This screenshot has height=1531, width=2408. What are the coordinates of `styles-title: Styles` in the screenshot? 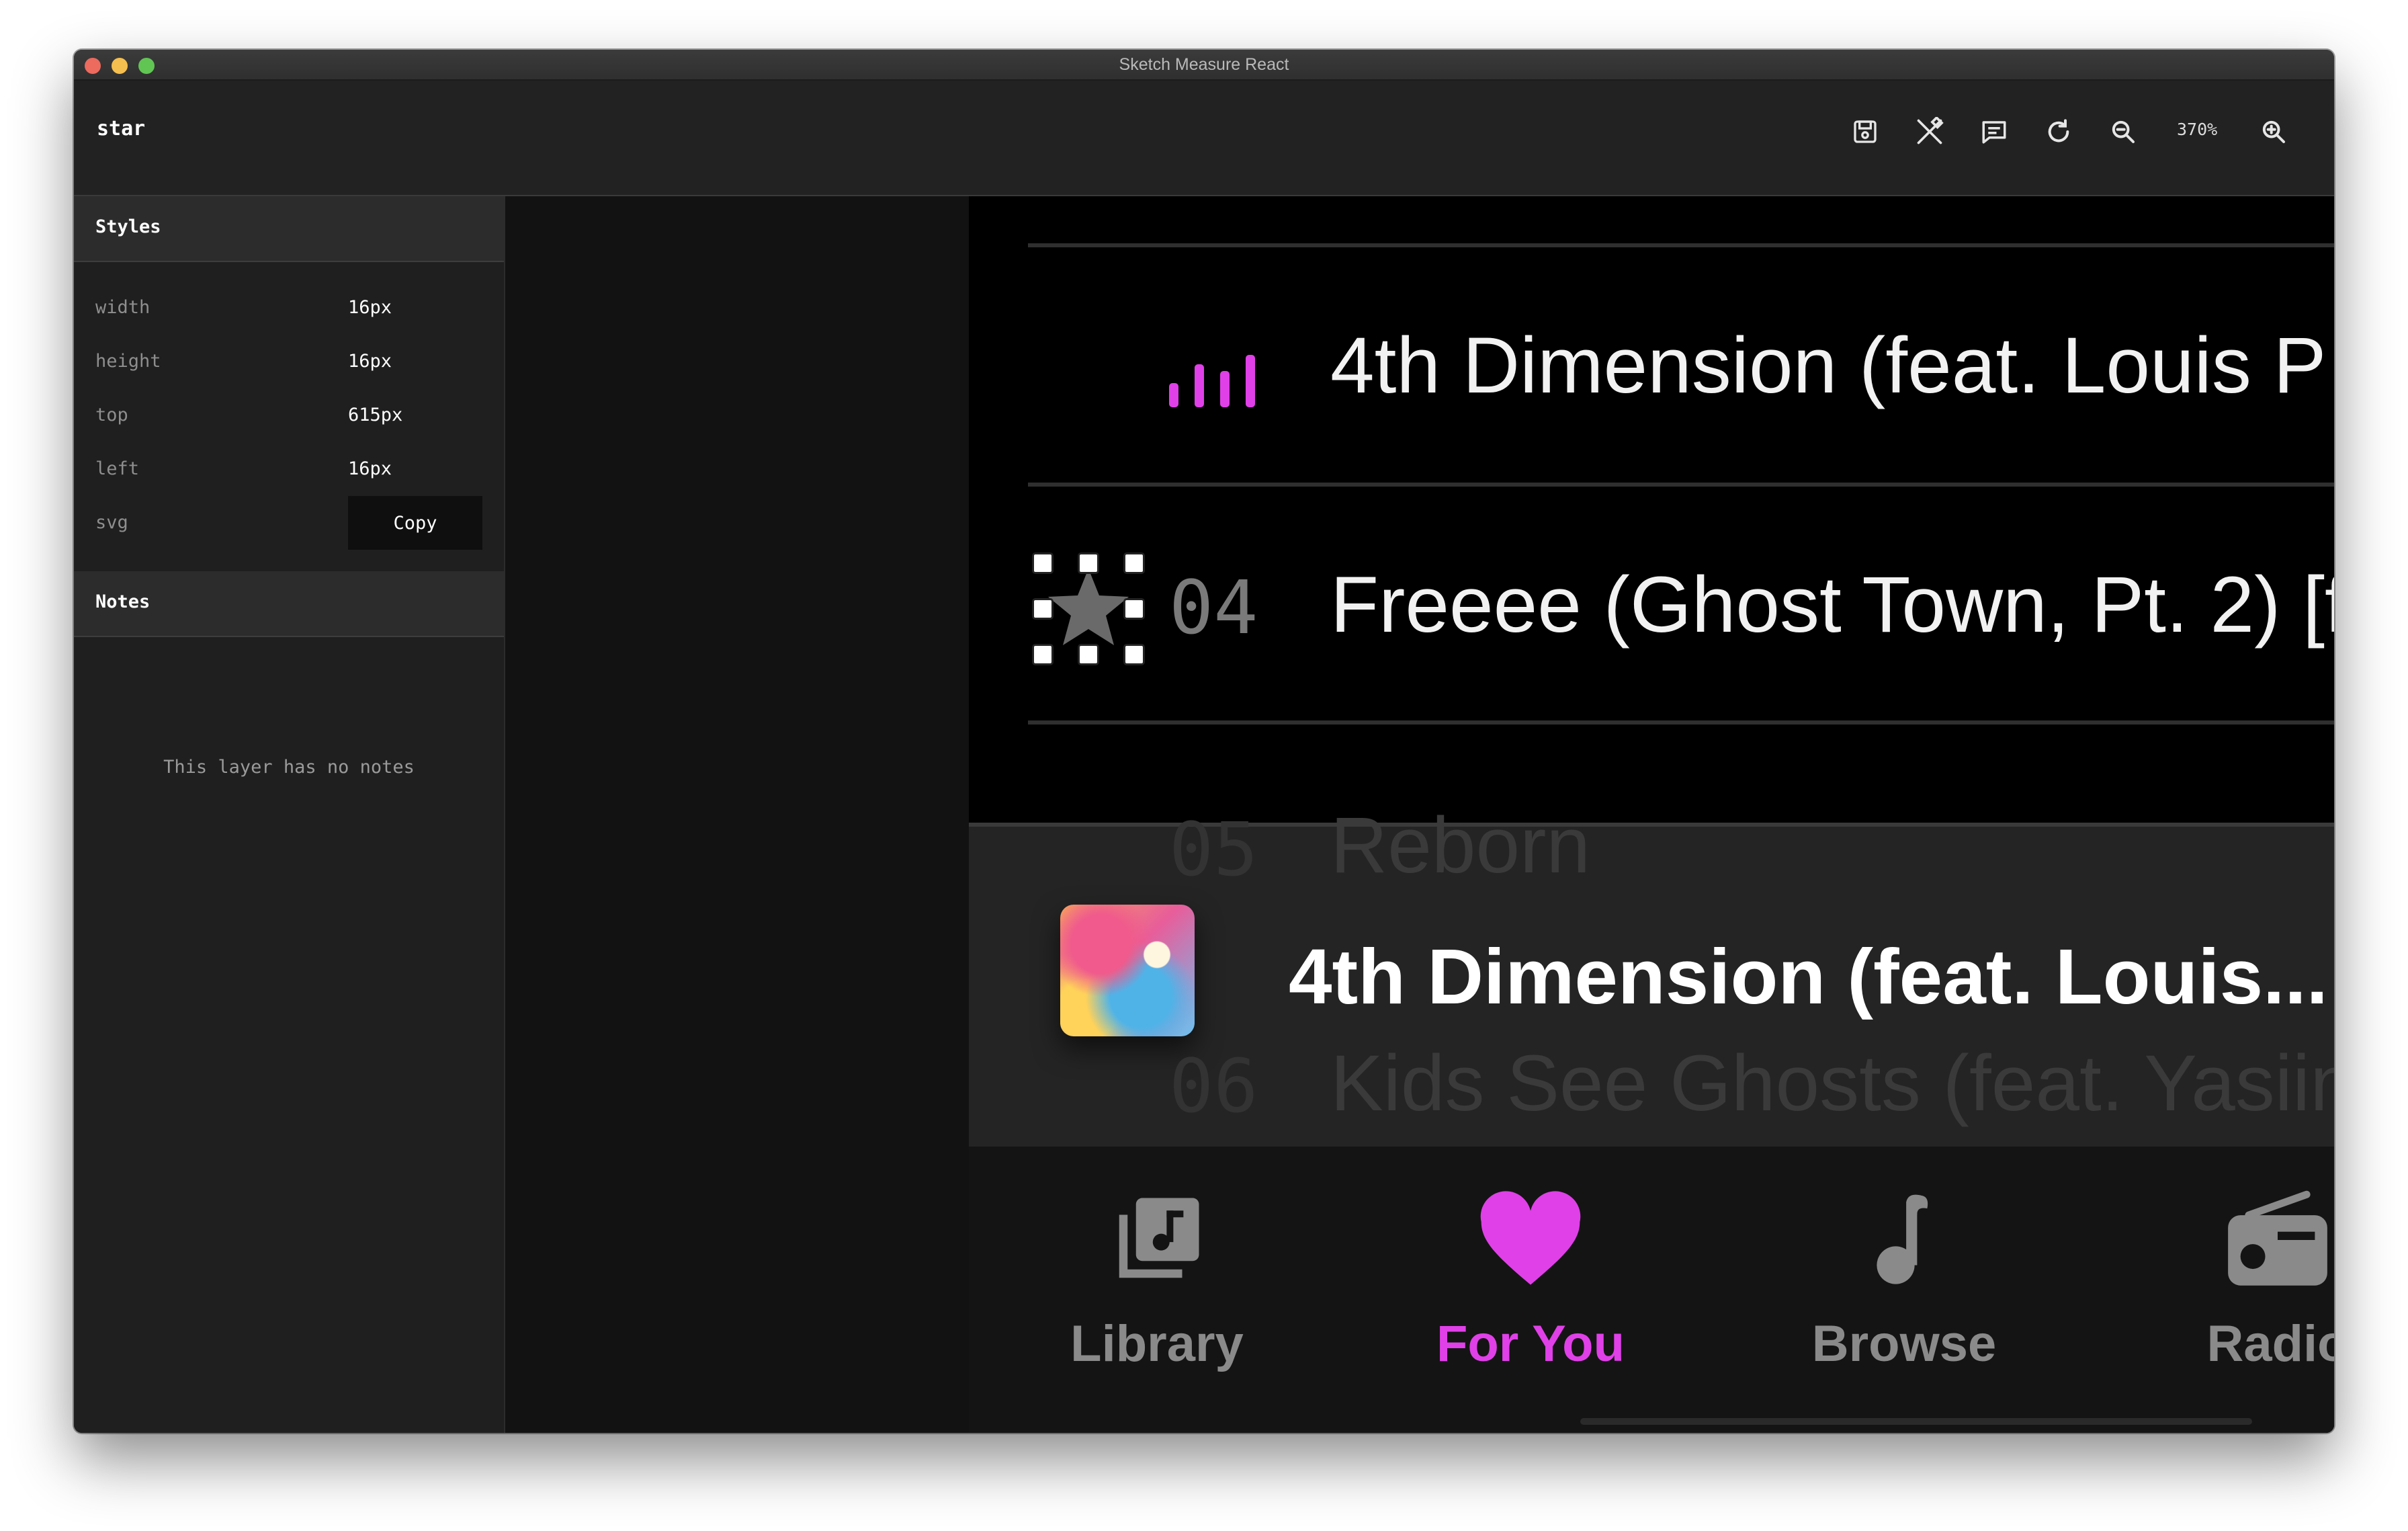 It's located at (128, 226).